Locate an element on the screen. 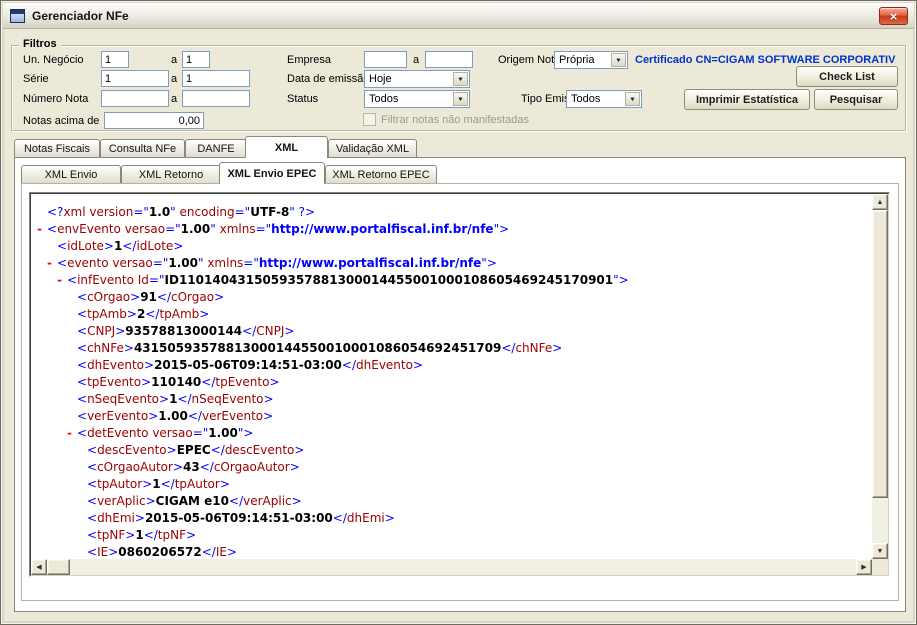  scrollbar-corner is located at coordinates (880, 567).